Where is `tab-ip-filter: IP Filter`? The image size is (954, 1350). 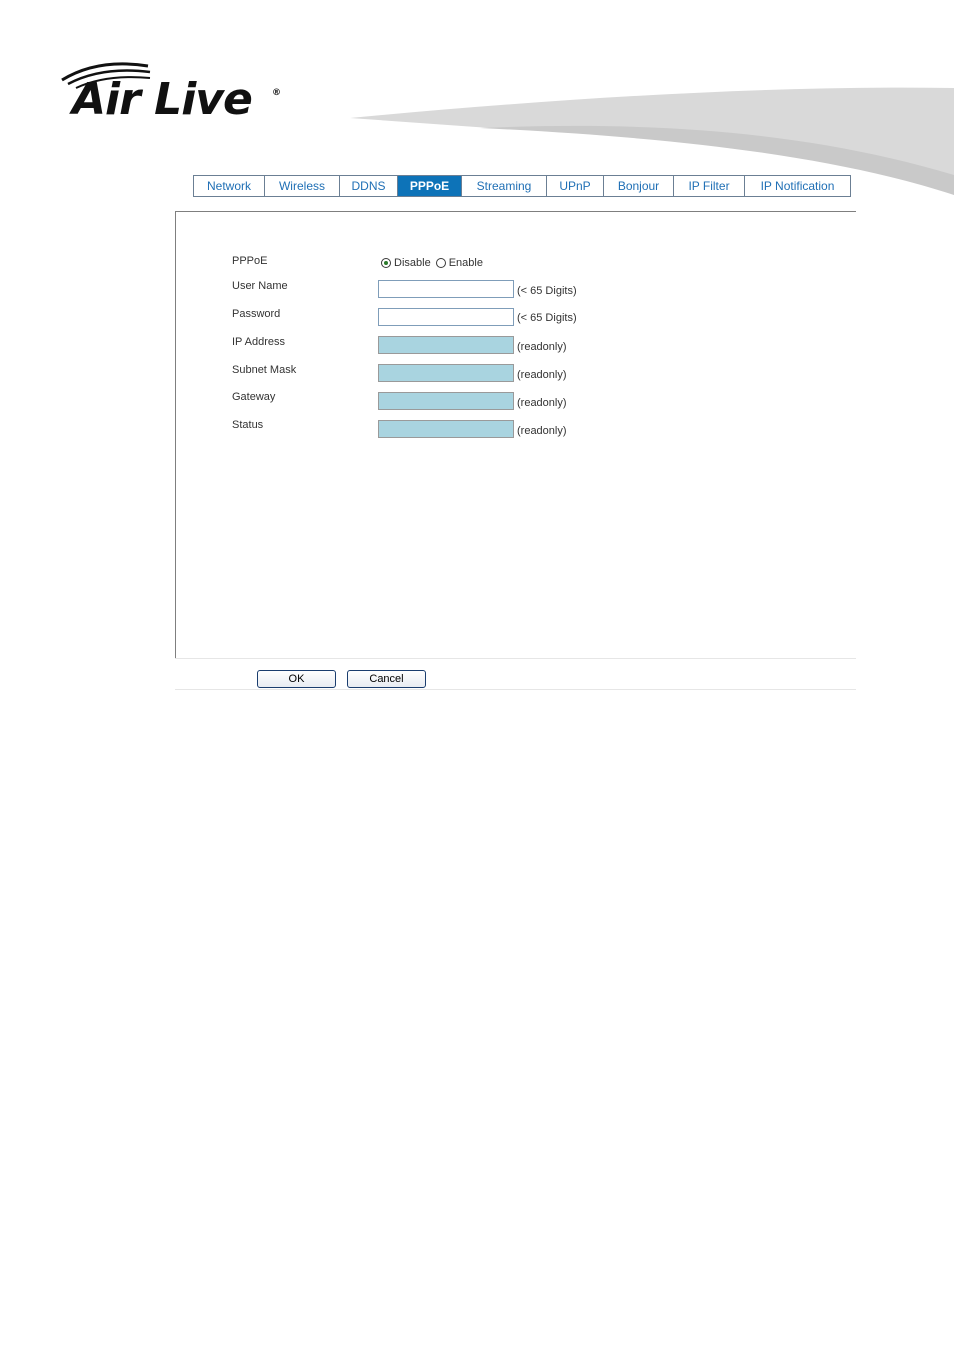
tab-ip-filter: IP Filter is located at coordinates (709, 186).